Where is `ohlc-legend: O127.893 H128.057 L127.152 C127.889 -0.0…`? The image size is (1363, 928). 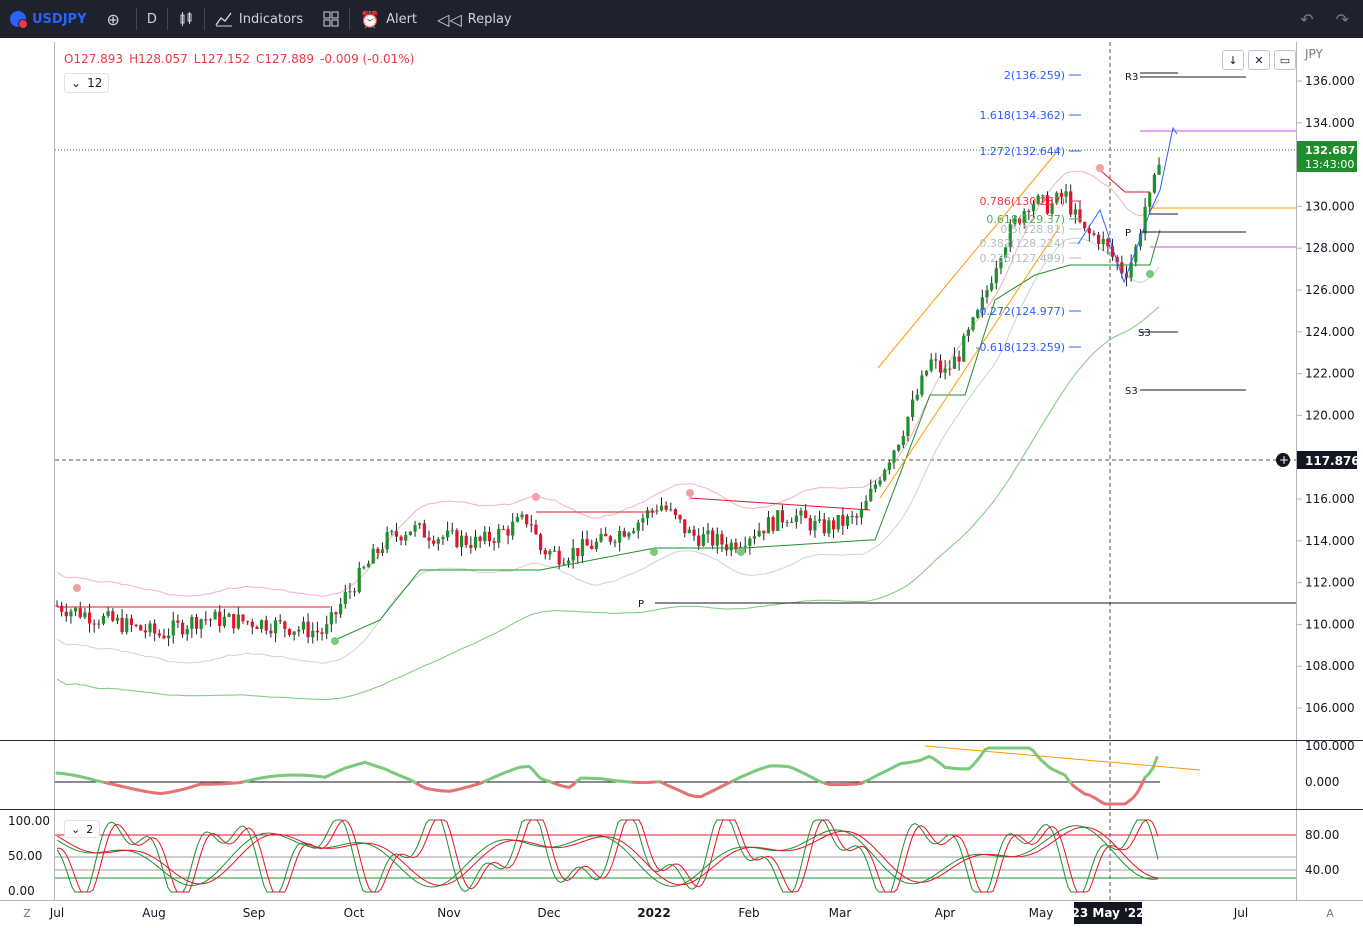
ohlc-legend: O127.893 H128.057 L127.152 C127.889 -0.0… is located at coordinates (239, 59).